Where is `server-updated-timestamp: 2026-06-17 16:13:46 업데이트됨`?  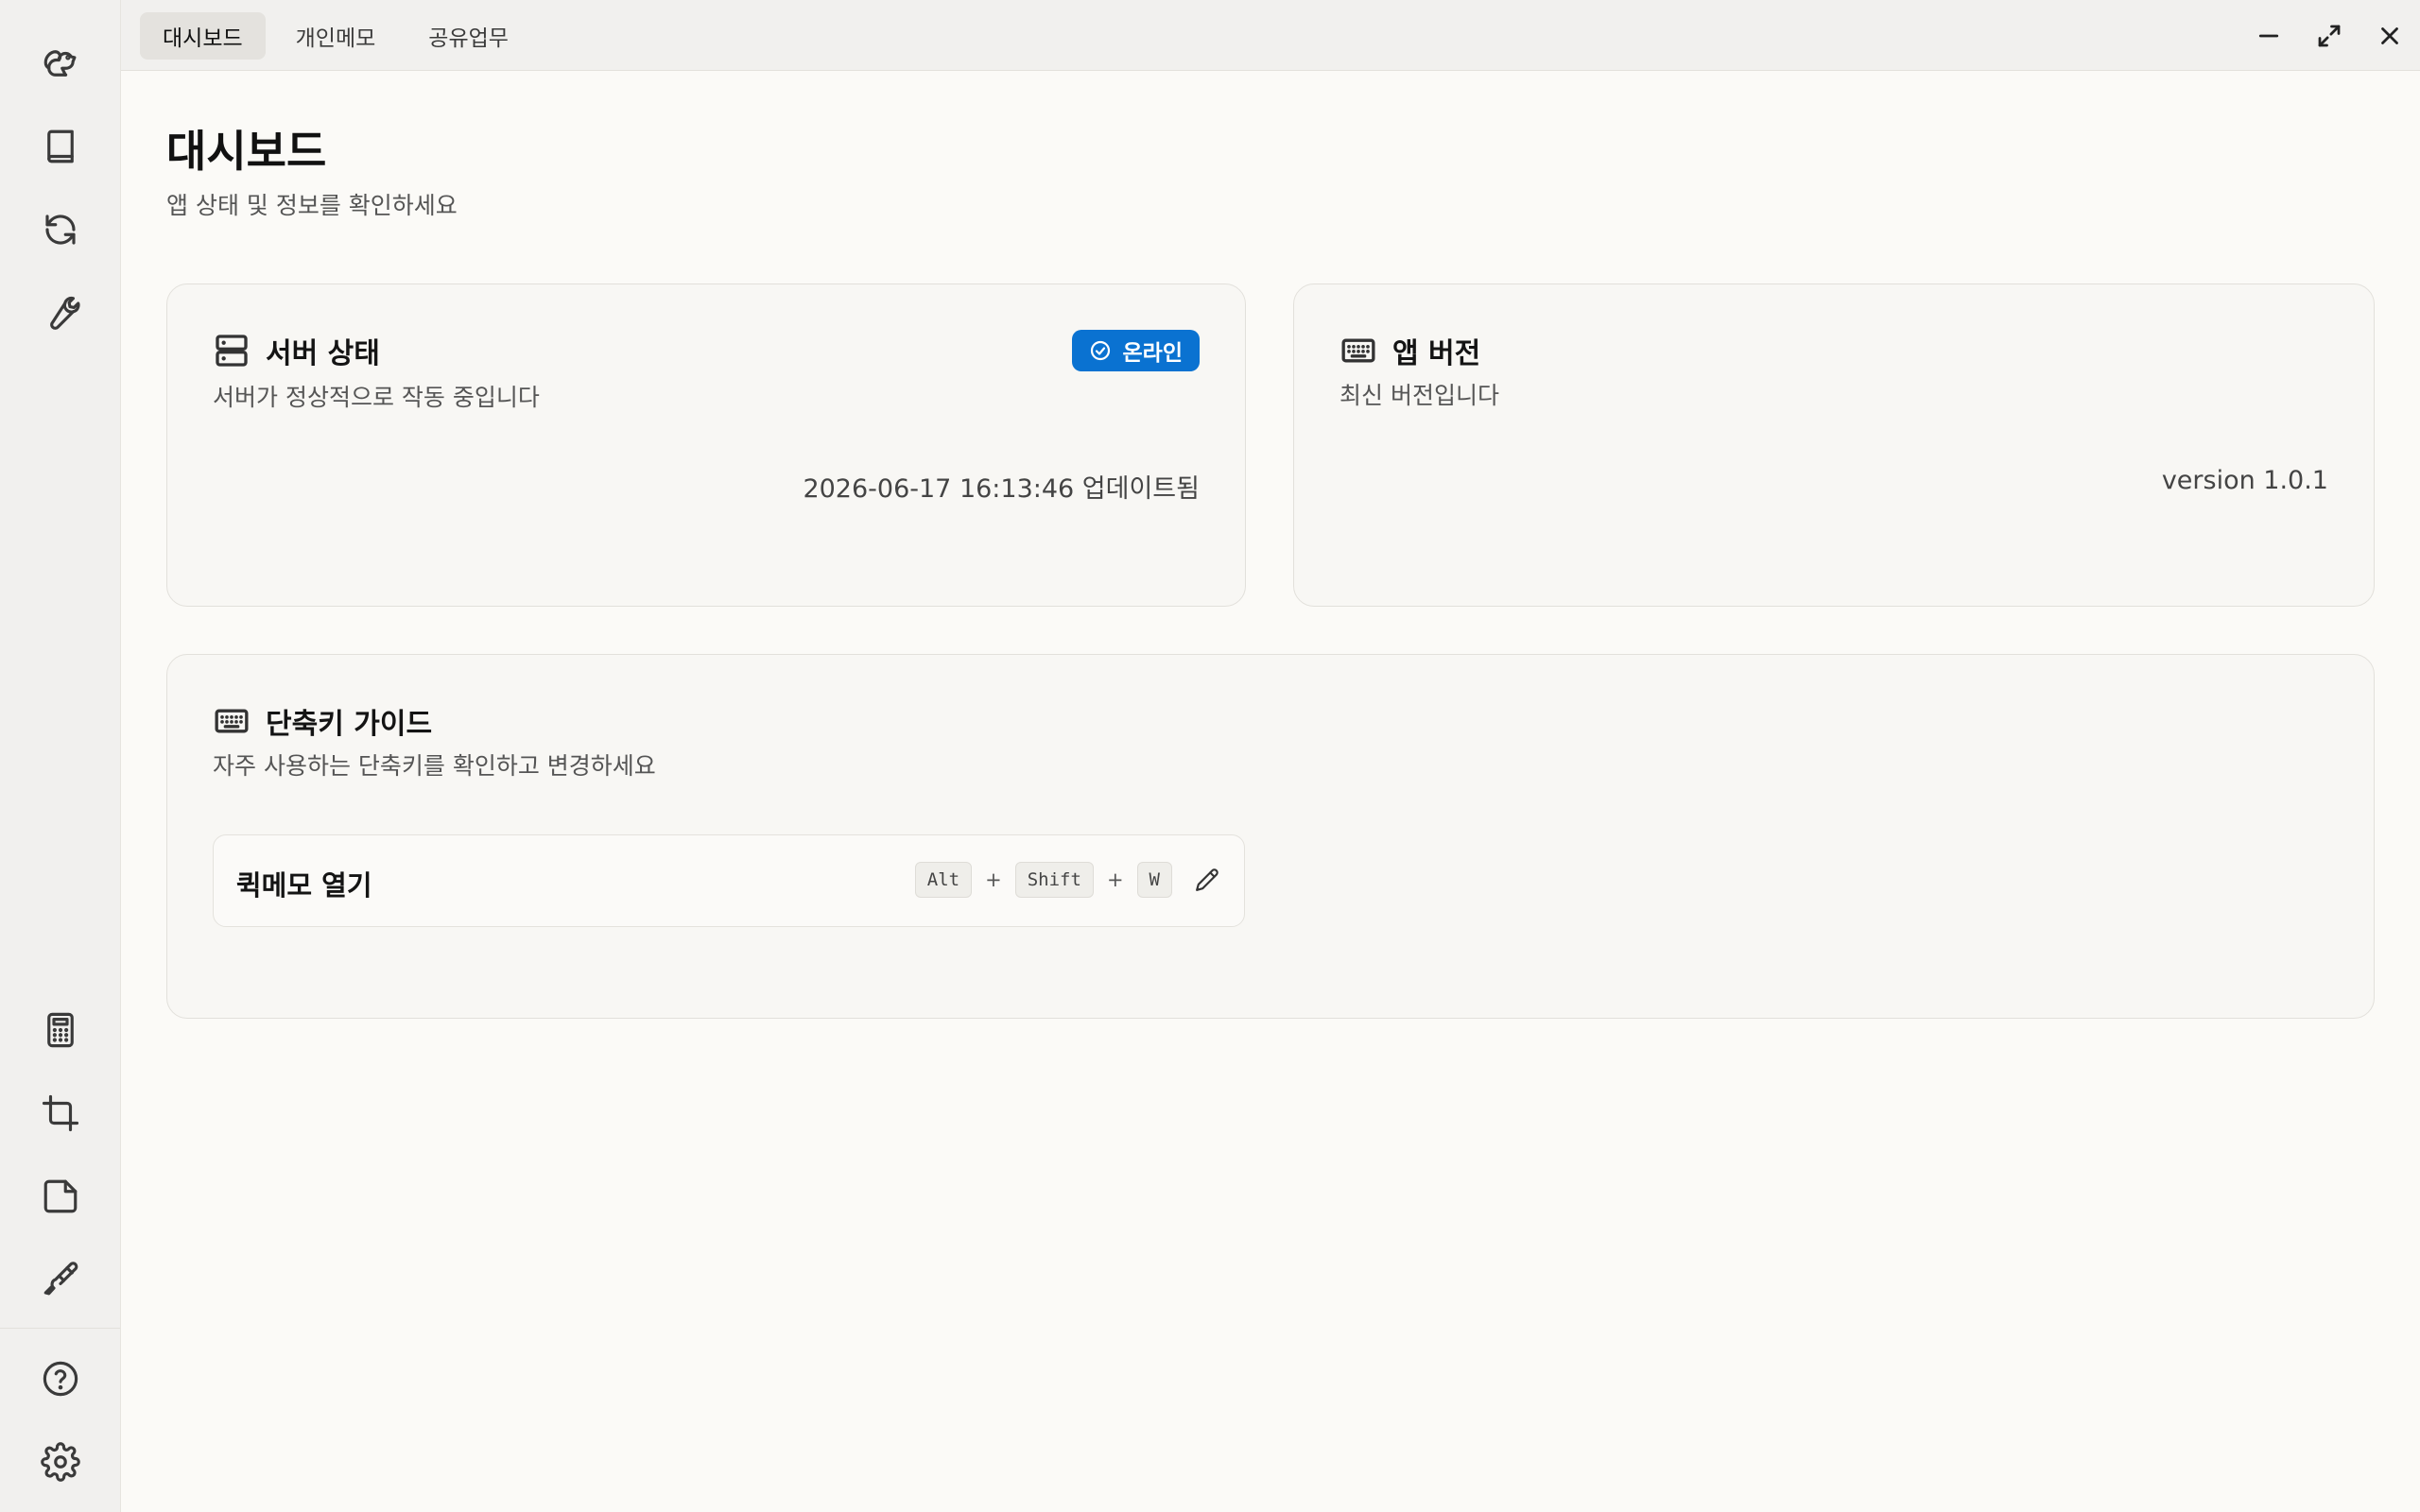
server-updated-timestamp: 2026-06-17 16:13:46 업데이트됨 is located at coordinates (1001, 489).